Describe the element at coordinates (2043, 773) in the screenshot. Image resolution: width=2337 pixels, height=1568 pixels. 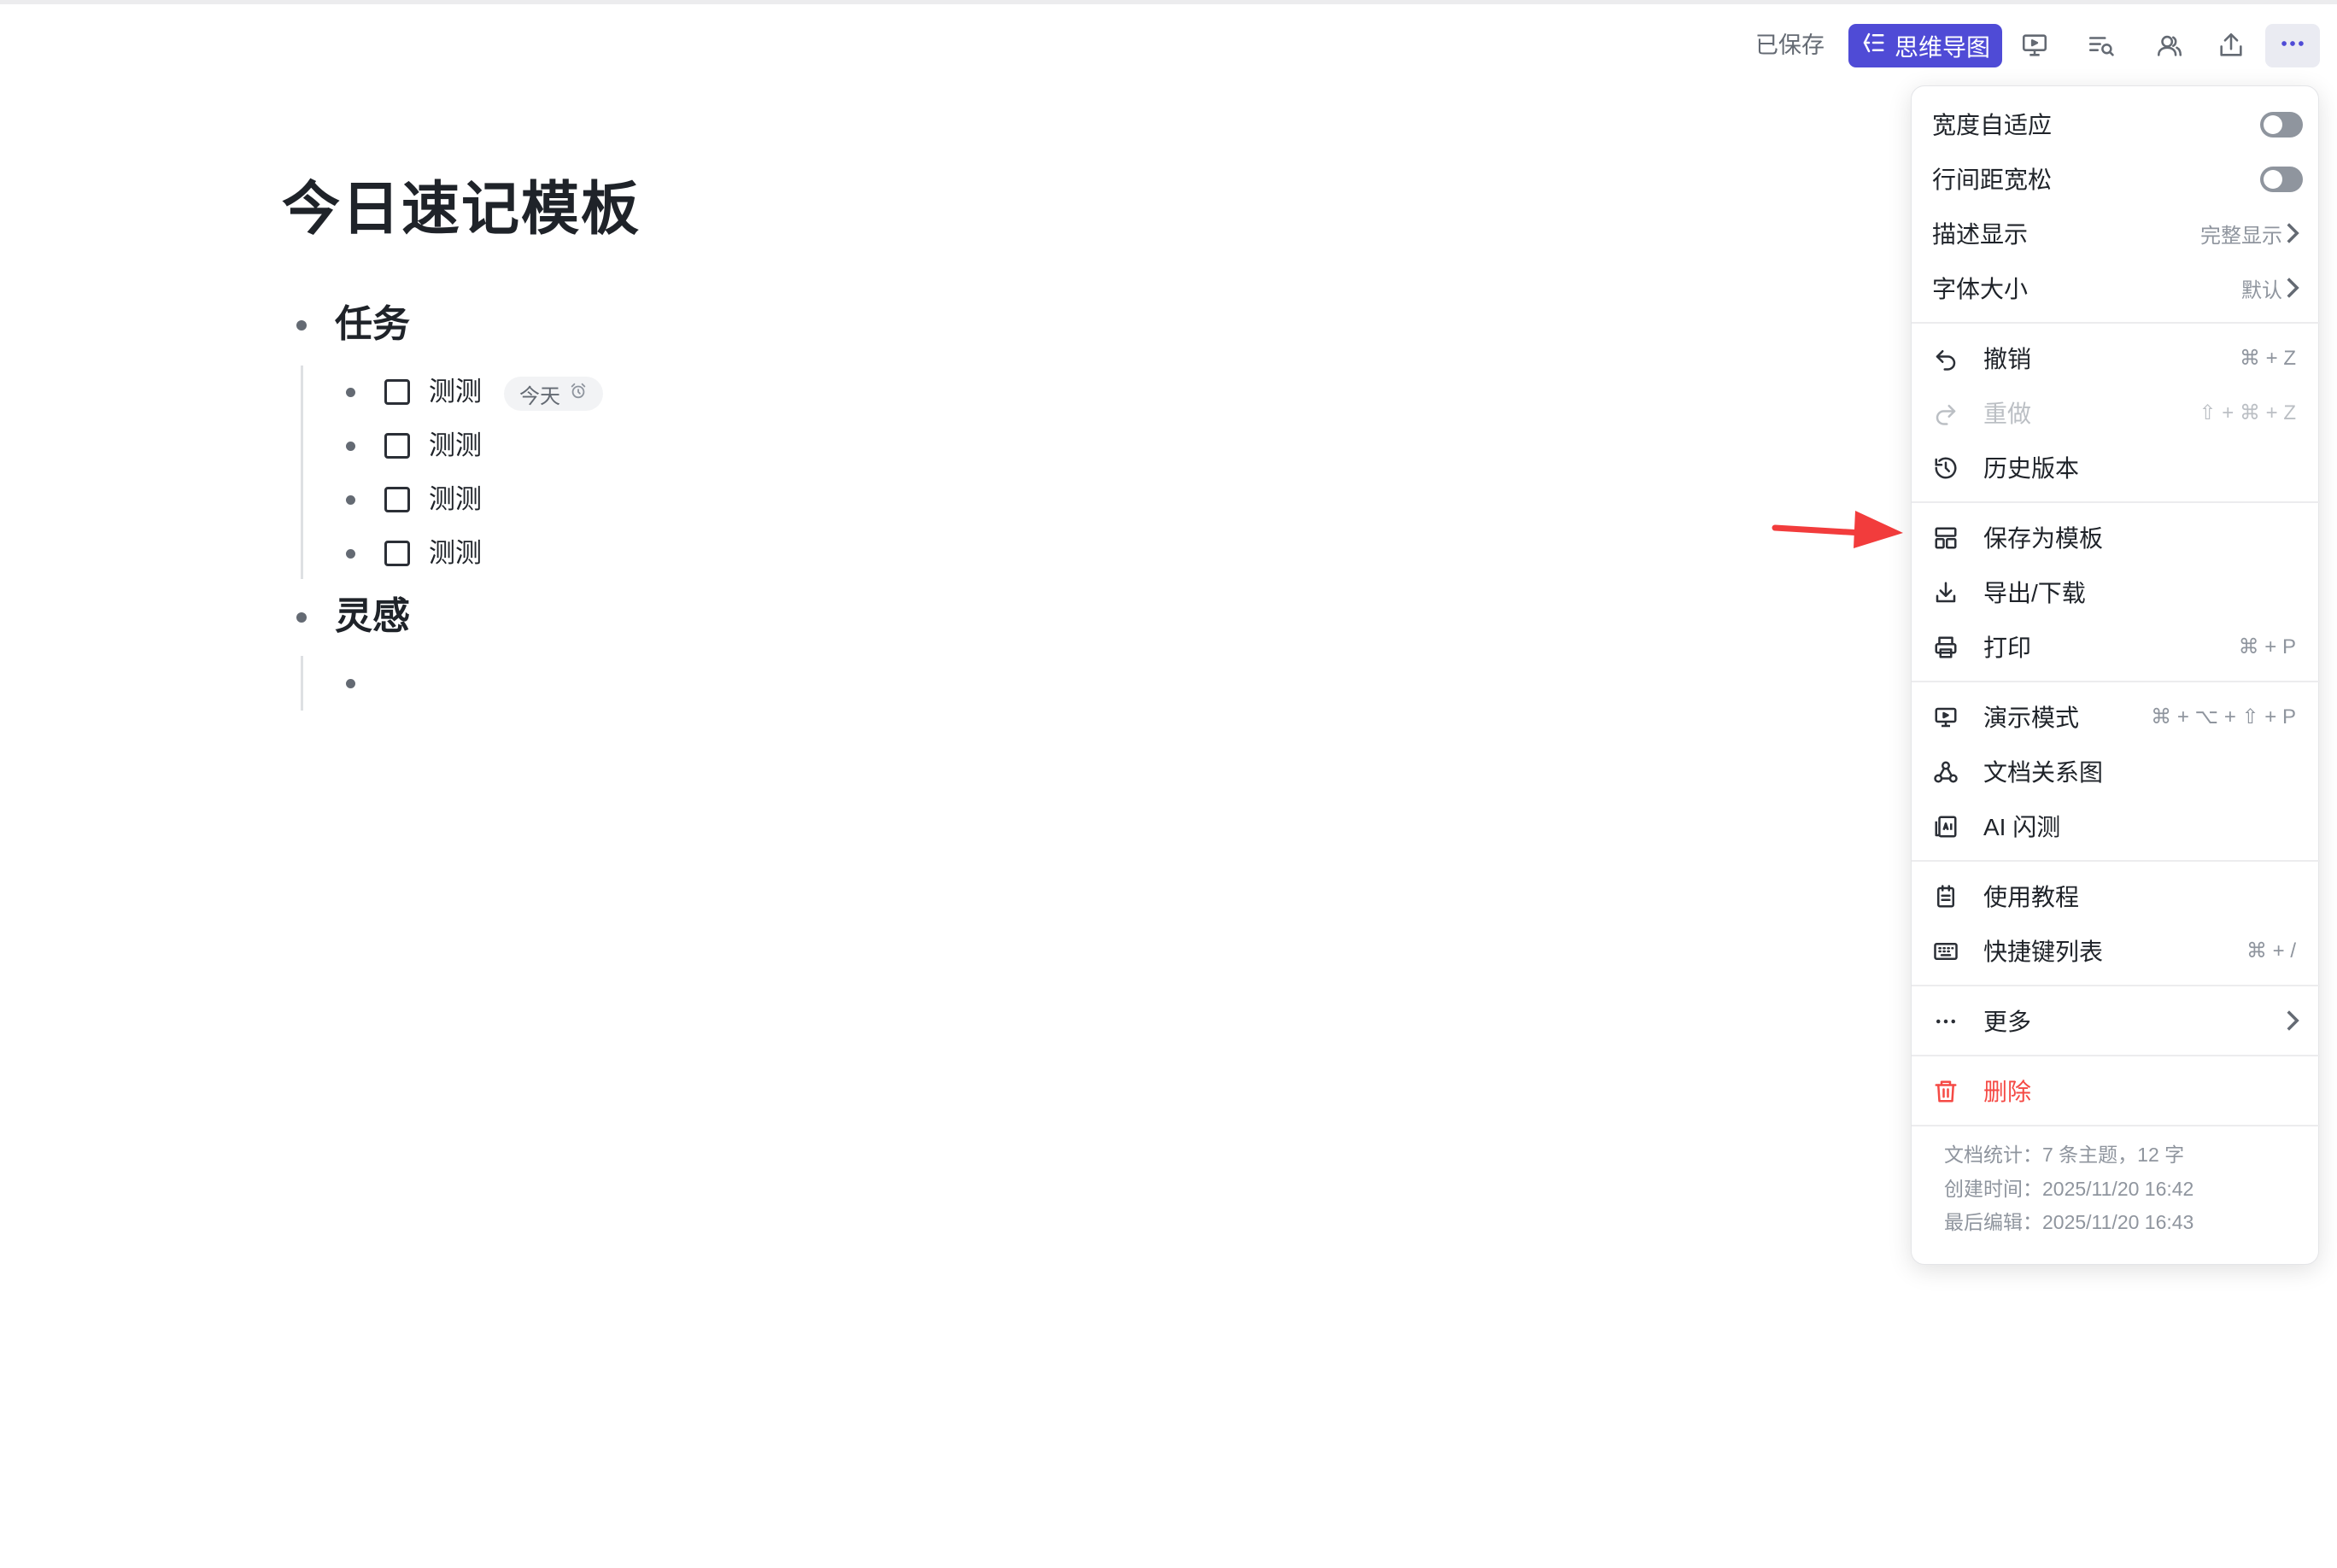
I see `menu-label: 文档关系图` at that location.